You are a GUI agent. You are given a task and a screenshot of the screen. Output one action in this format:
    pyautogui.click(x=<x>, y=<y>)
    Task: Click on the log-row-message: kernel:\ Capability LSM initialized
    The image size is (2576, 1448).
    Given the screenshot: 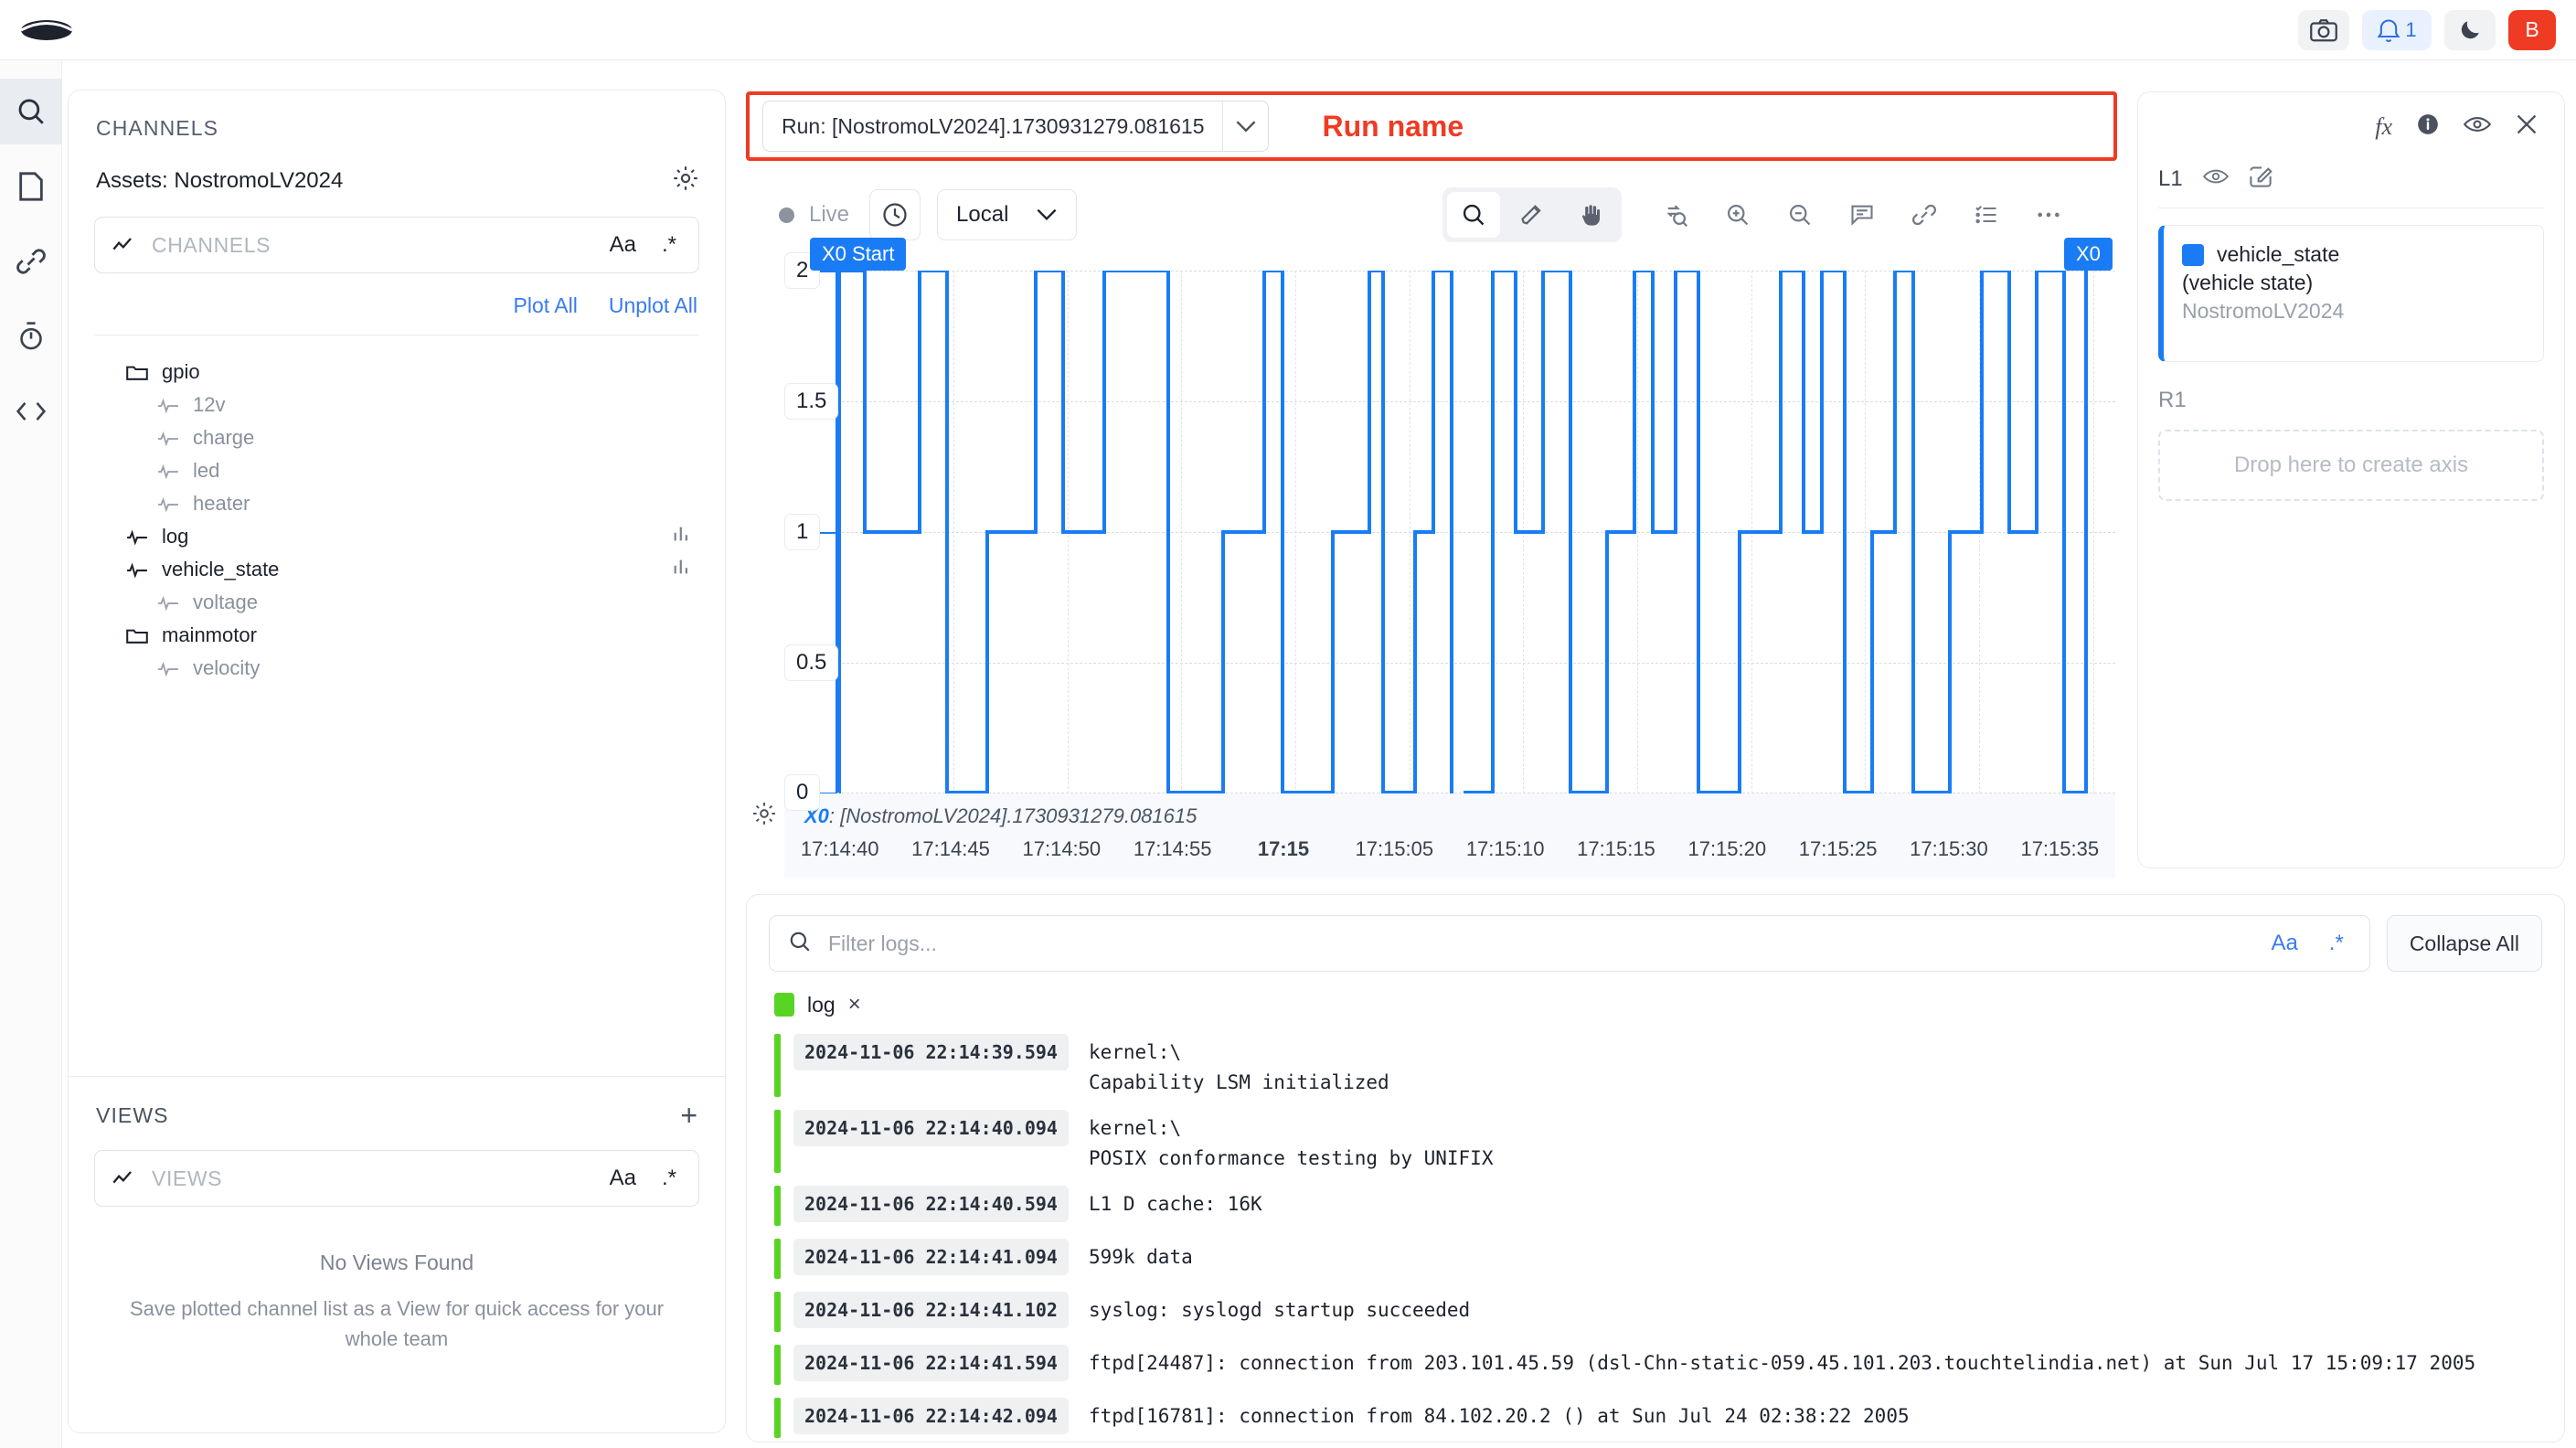 What is the action you would take?
    pyautogui.click(x=1238, y=1067)
    